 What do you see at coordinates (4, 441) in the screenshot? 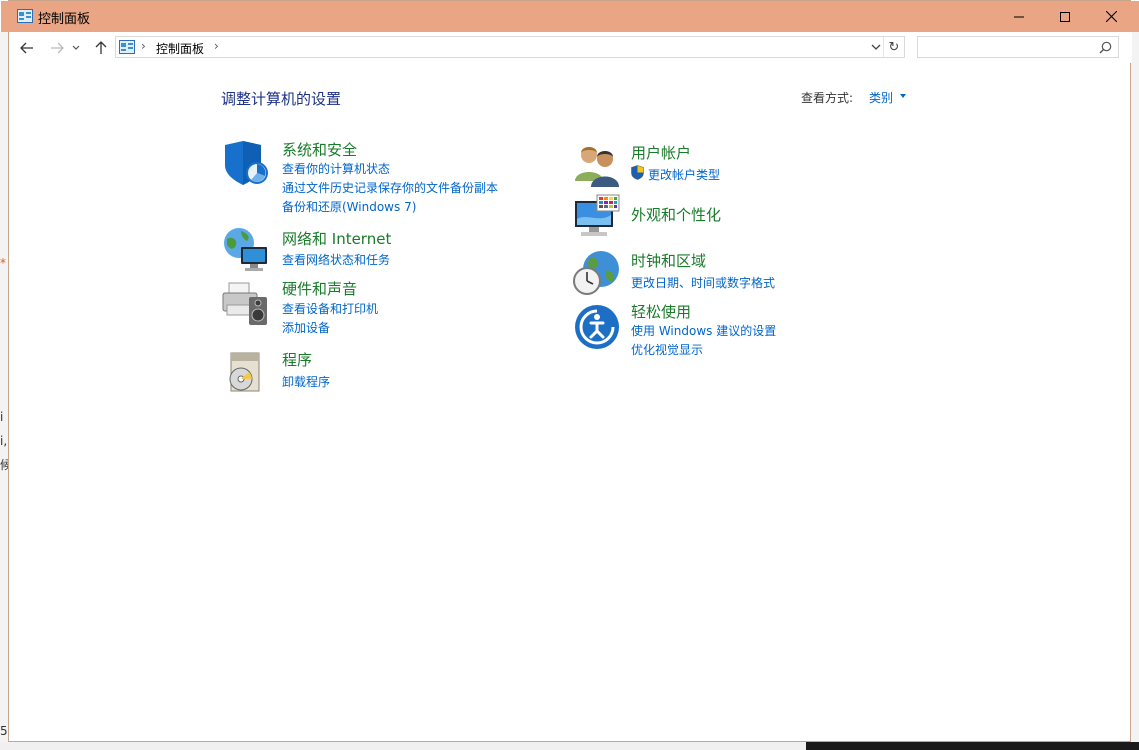
I see `background-text-fragment: i,` at bounding box center [4, 441].